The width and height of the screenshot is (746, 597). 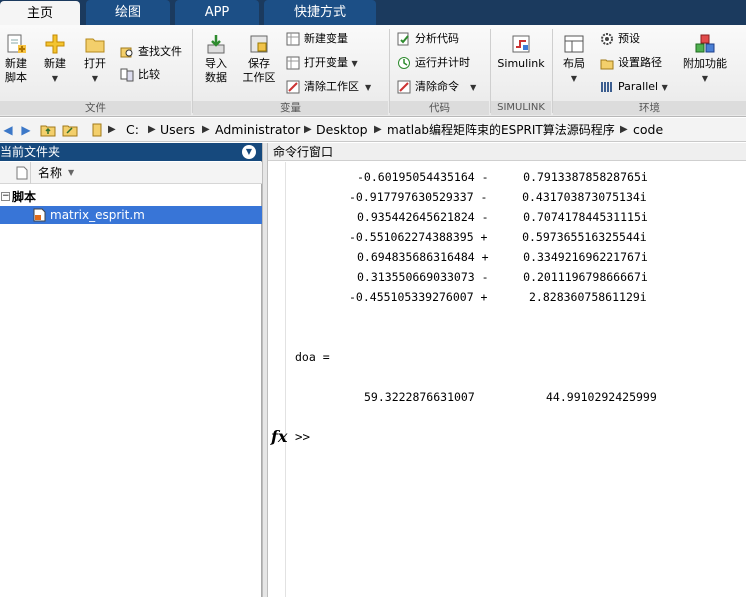 What do you see at coordinates (132, 130) in the screenshot?
I see `crumb-c: C:` at bounding box center [132, 130].